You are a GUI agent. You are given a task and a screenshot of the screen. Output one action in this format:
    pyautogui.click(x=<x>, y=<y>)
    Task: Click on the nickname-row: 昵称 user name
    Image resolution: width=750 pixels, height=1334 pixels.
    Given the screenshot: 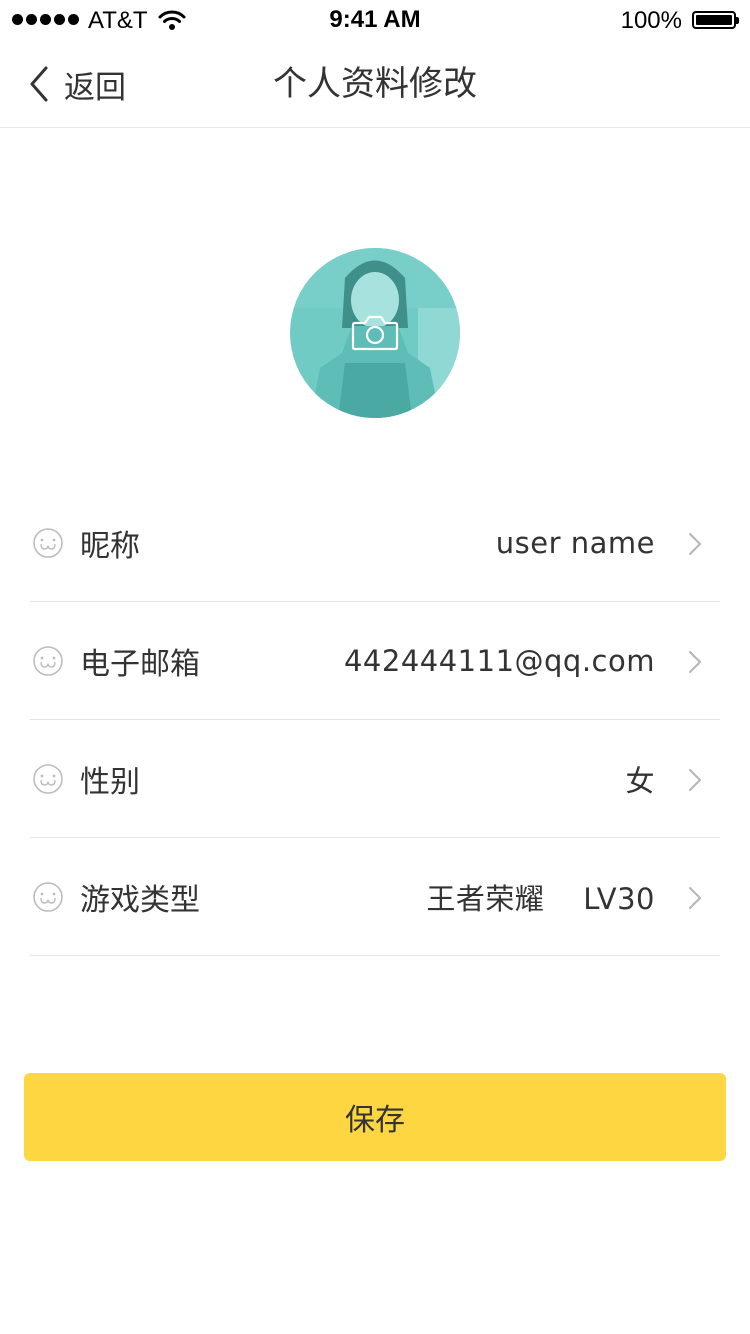 What is the action you would take?
    pyautogui.click(x=375, y=543)
    